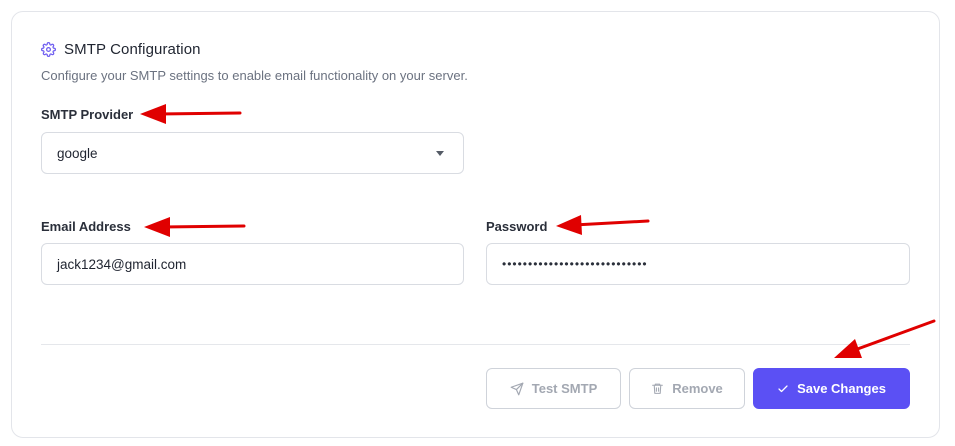  What do you see at coordinates (132, 49) in the screenshot?
I see `section-title: SMTP Configuration` at bounding box center [132, 49].